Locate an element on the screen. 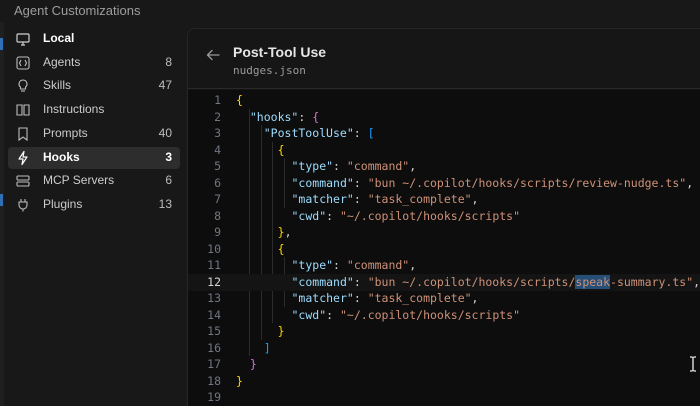 This screenshot has height=406, width=700. line-number: 10 is located at coordinates (214, 248).